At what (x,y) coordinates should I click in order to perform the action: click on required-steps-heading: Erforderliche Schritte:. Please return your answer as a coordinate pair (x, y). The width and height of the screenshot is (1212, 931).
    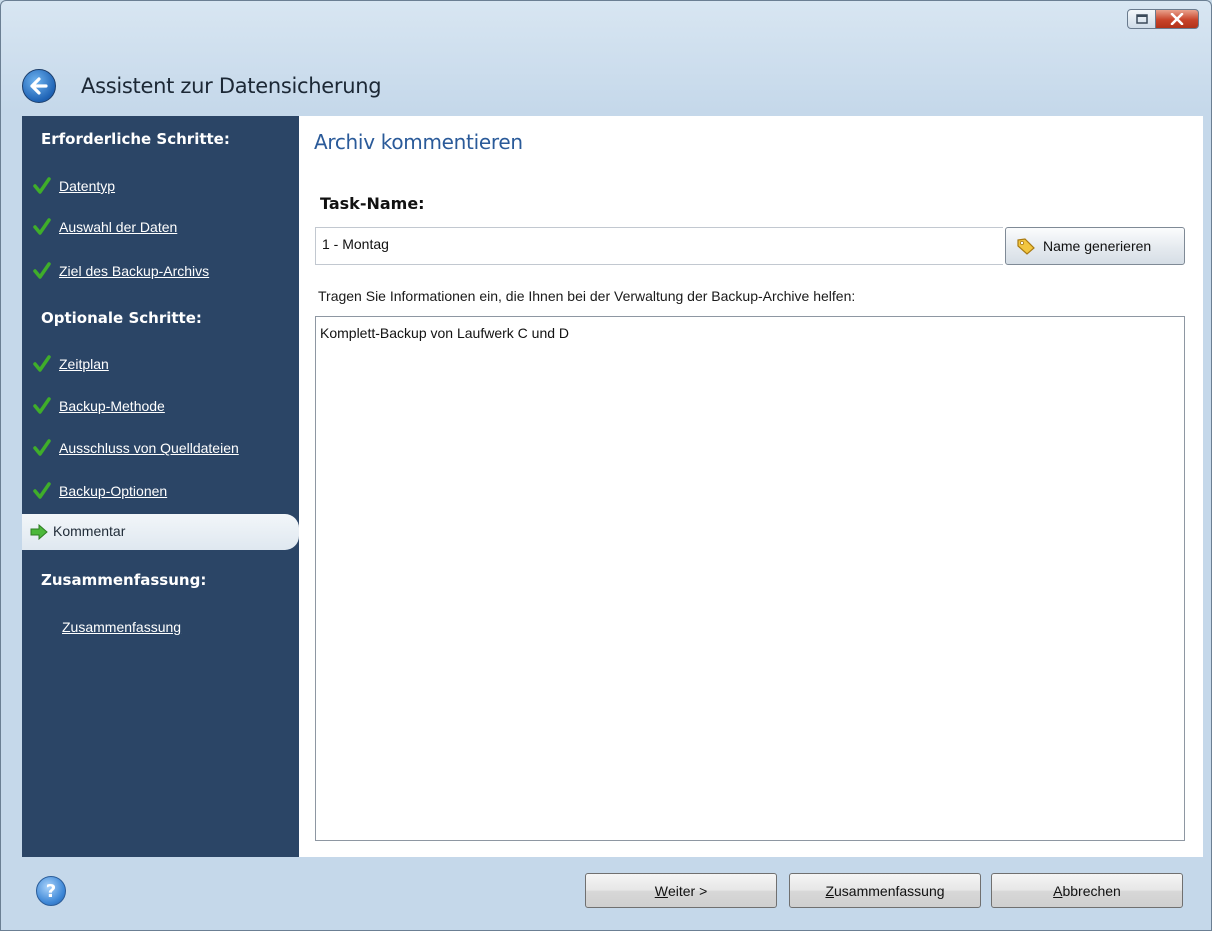
    Looking at the image, I should click on (135, 139).